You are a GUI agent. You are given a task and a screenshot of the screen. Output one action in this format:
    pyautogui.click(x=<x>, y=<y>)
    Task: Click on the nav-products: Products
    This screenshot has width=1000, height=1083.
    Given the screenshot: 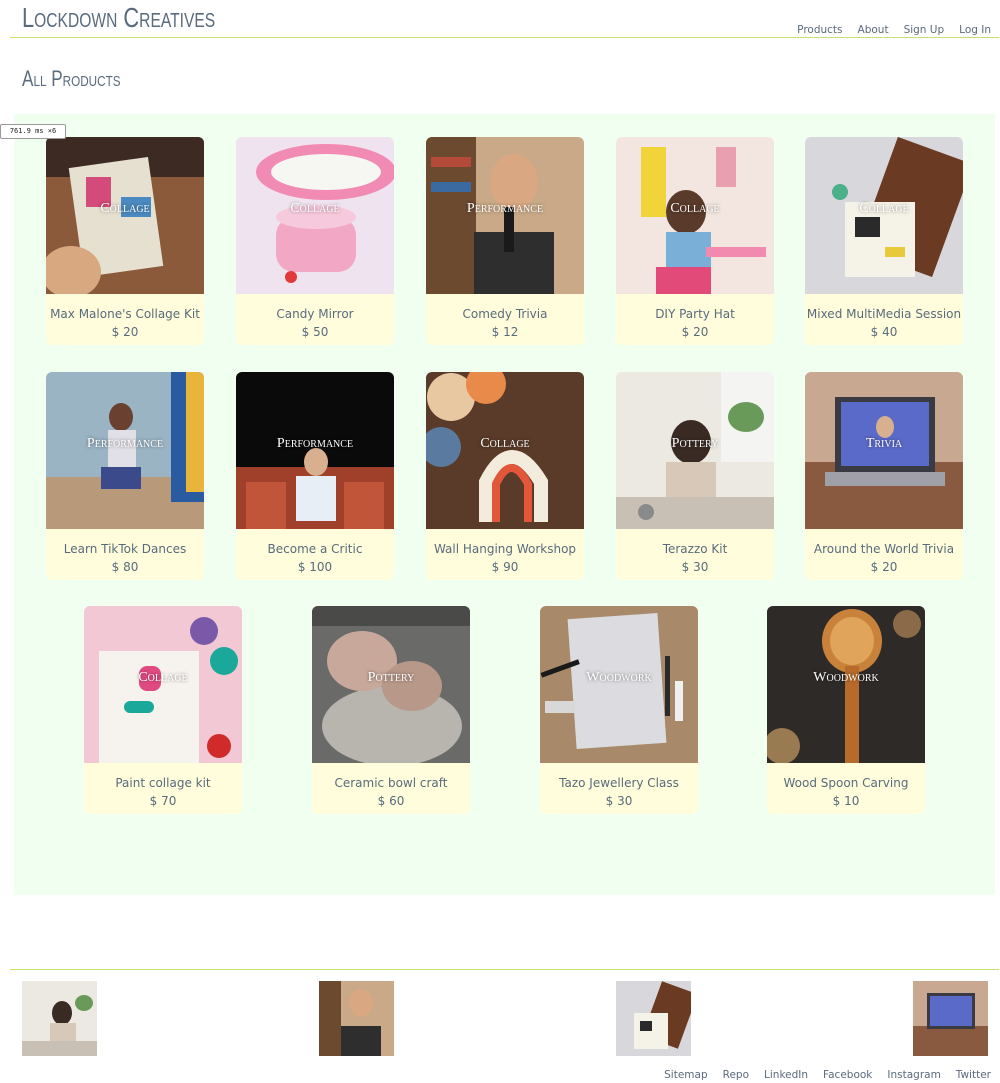 What is the action you would take?
    pyautogui.click(x=819, y=30)
    